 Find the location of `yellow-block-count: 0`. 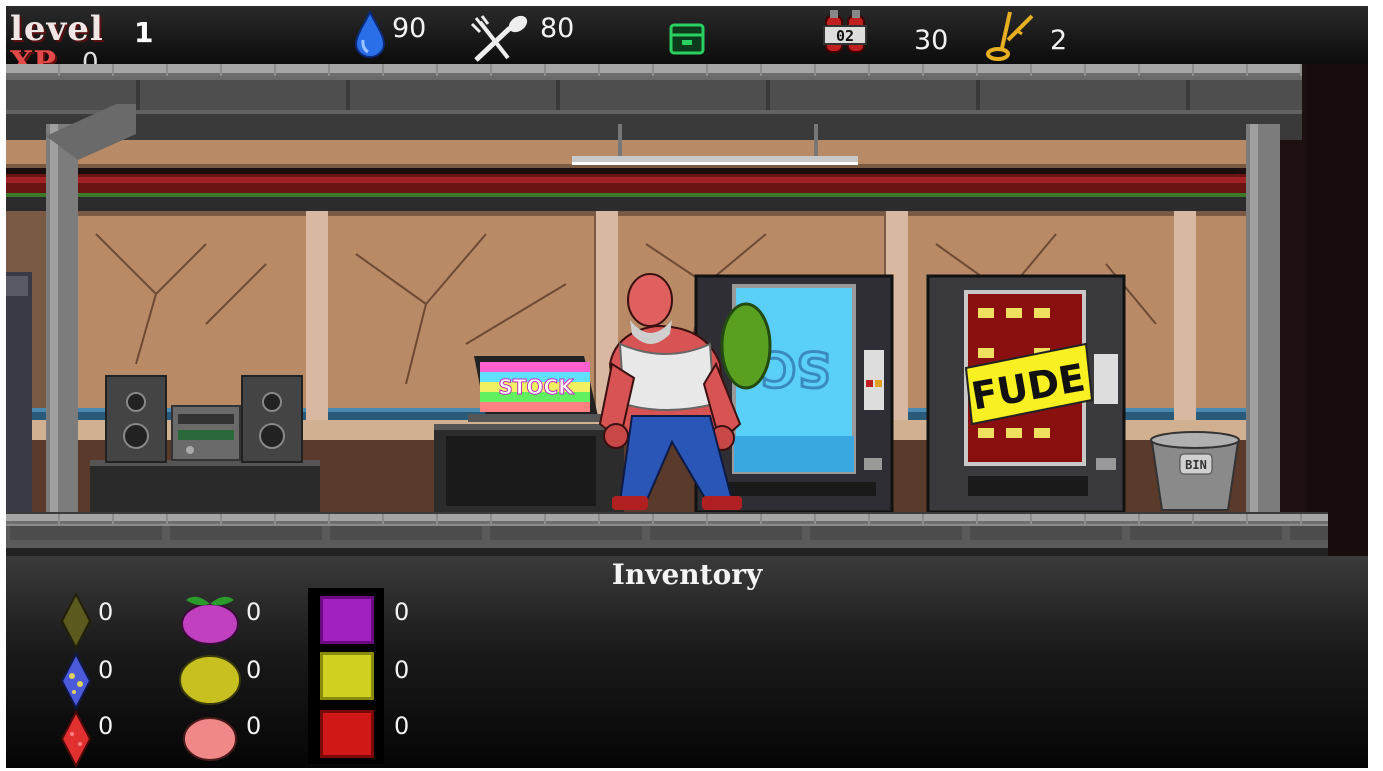

yellow-block-count: 0 is located at coordinates (402, 670).